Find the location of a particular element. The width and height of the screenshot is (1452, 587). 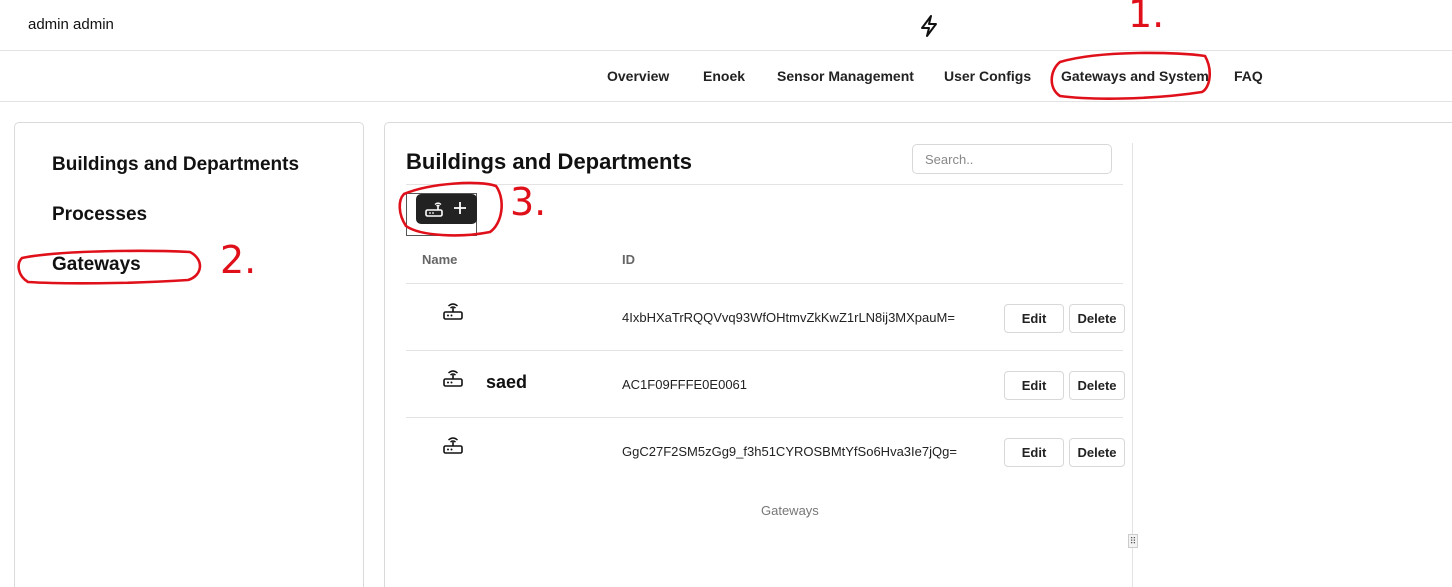

table-caption: Gateways is located at coordinates (790, 510).